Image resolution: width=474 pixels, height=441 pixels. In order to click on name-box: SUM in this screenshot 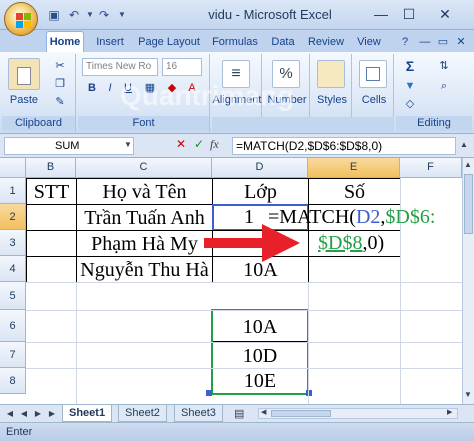, I will do `click(69, 146)`.